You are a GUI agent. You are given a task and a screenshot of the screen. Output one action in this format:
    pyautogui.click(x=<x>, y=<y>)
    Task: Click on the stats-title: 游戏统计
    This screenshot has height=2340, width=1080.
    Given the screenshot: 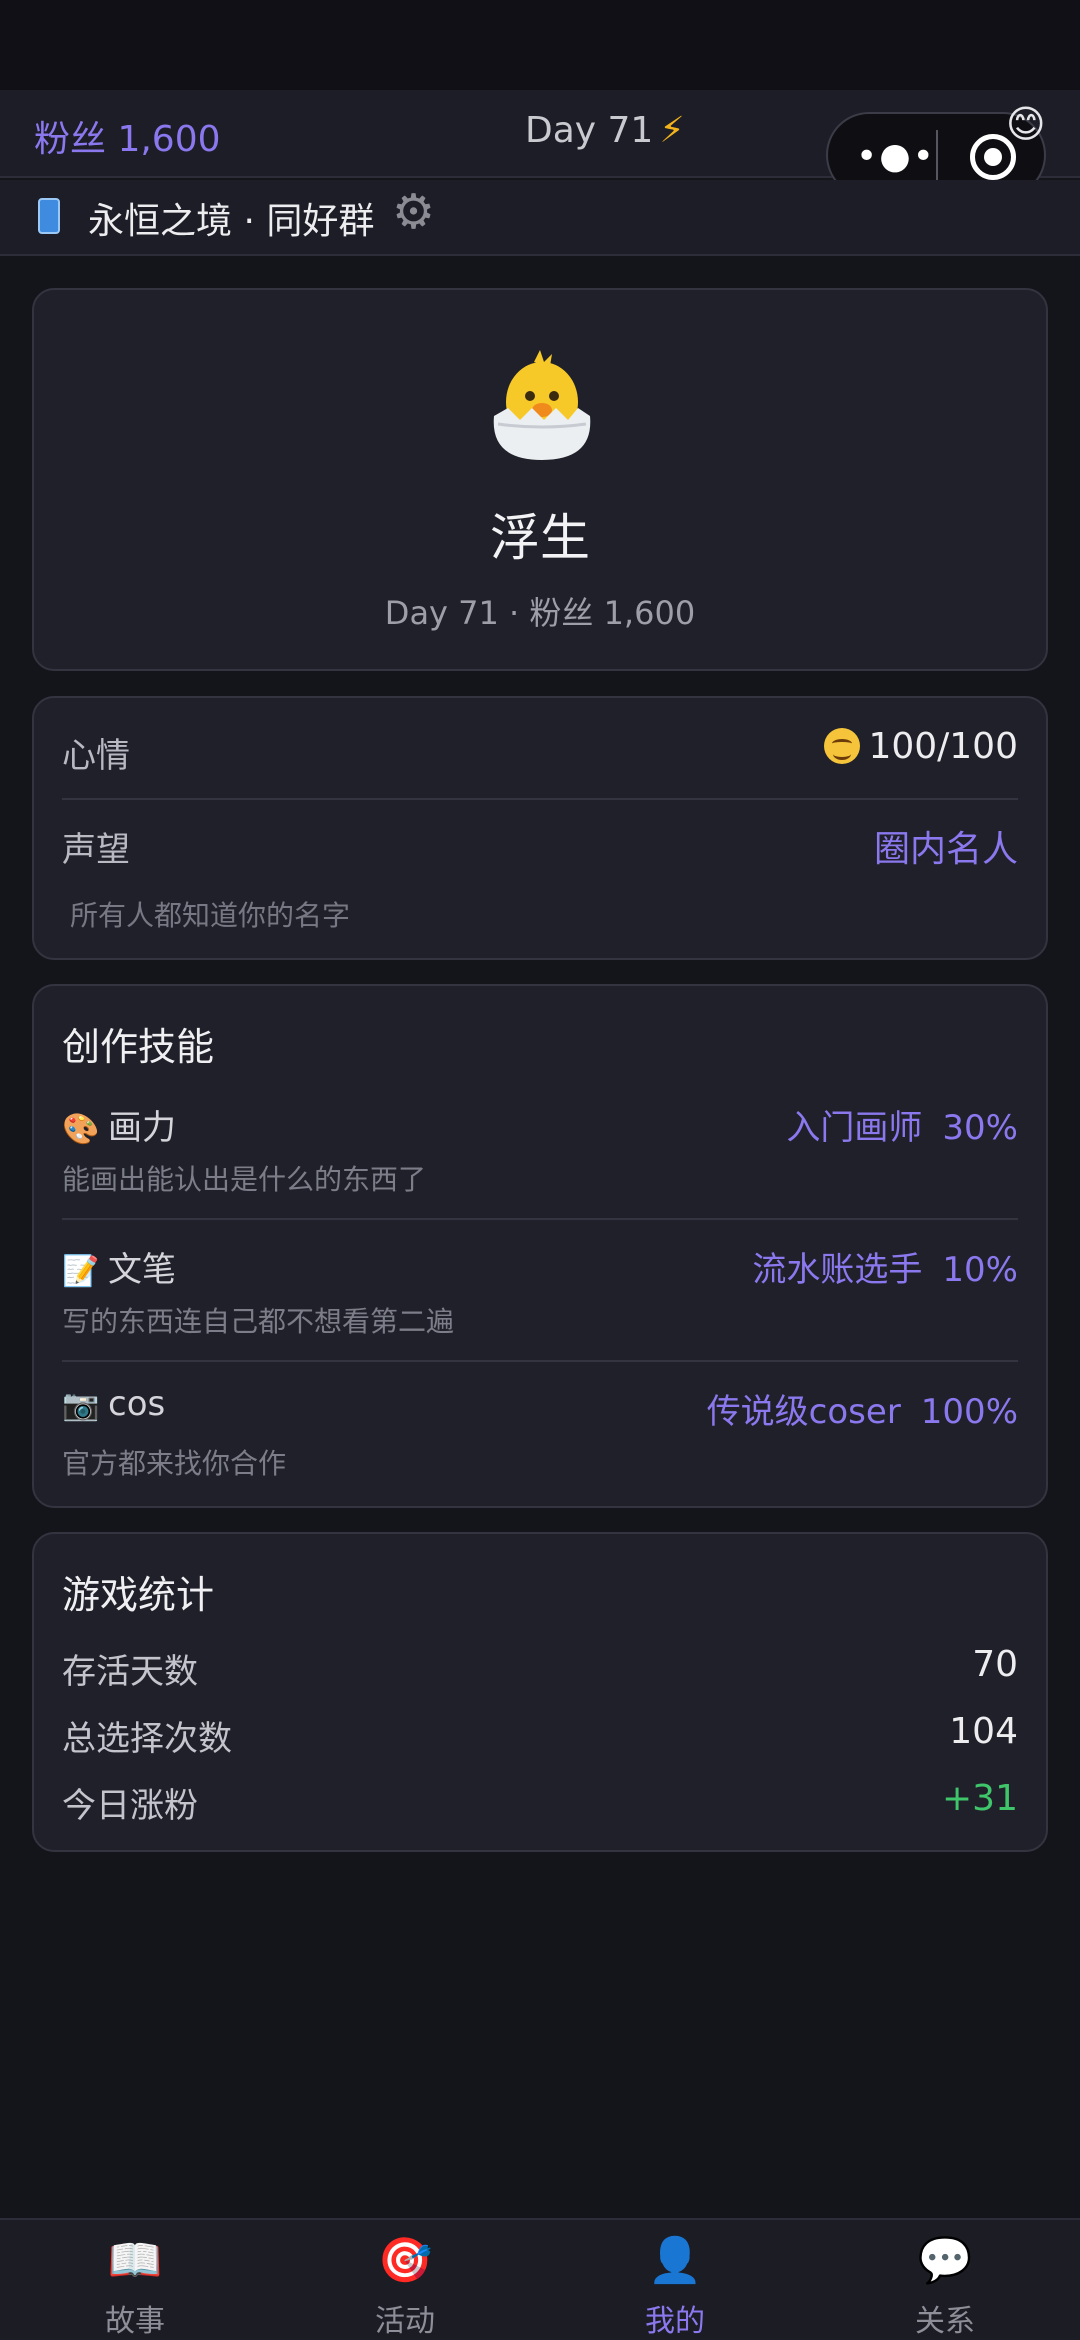 What is the action you would take?
    pyautogui.click(x=138, y=1595)
    